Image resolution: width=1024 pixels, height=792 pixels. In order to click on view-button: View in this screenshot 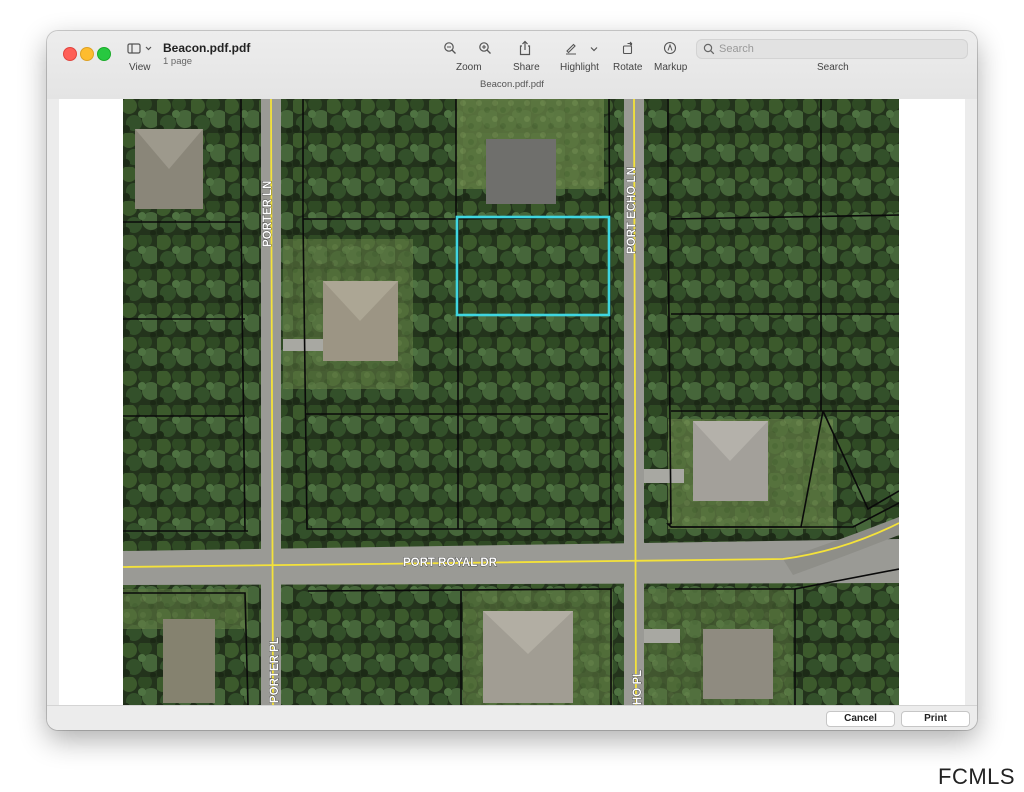, I will do `click(140, 56)`.